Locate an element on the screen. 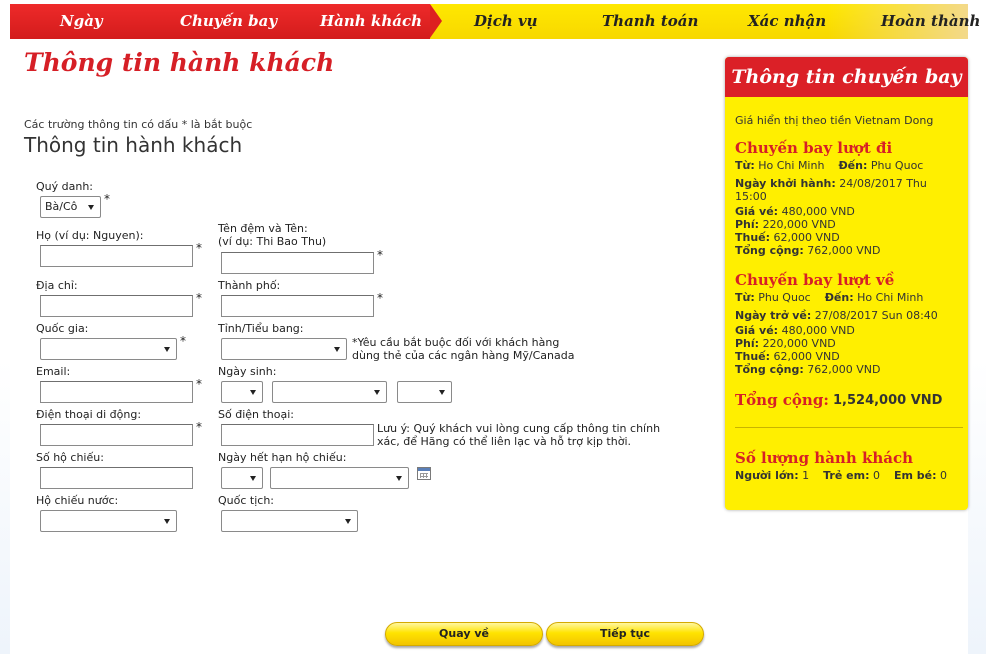 This screenshot has width=986, height=654. outbound-date: Ngày khởi hành: 24/08/2017 Thu is located at coordinates (831, 183).